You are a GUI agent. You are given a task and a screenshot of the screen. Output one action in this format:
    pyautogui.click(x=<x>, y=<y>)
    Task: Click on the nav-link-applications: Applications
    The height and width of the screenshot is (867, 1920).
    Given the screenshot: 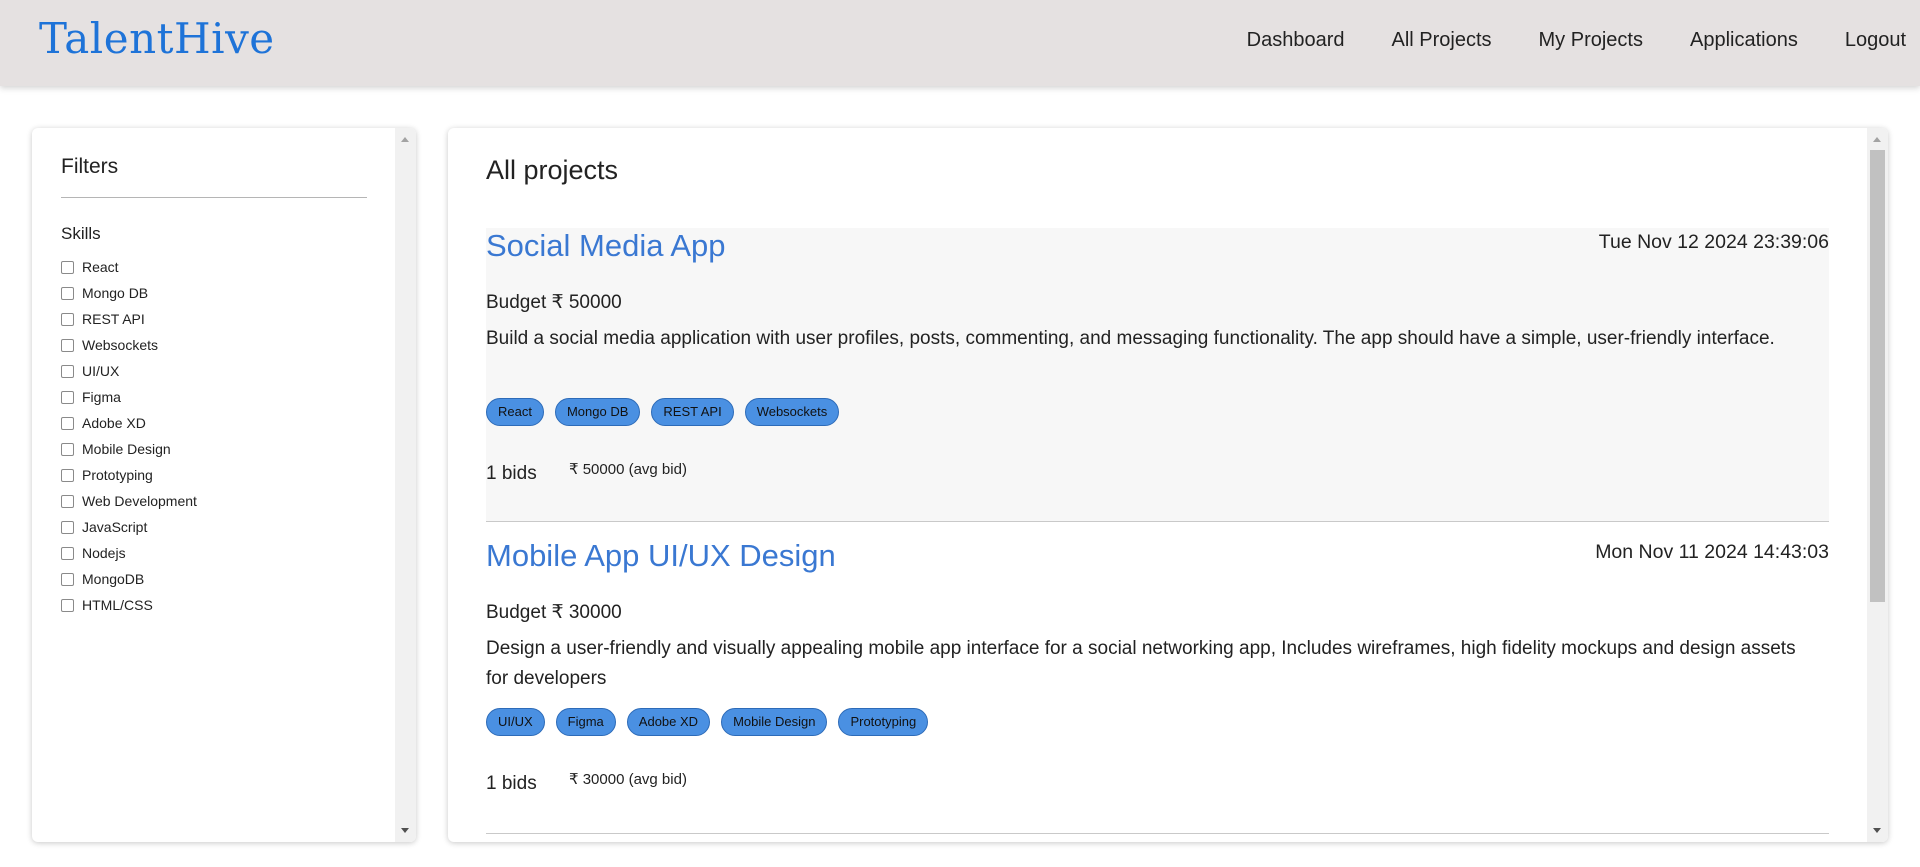 What is the action you would take?
    pyautogui.click(x=1744, y=40)
    